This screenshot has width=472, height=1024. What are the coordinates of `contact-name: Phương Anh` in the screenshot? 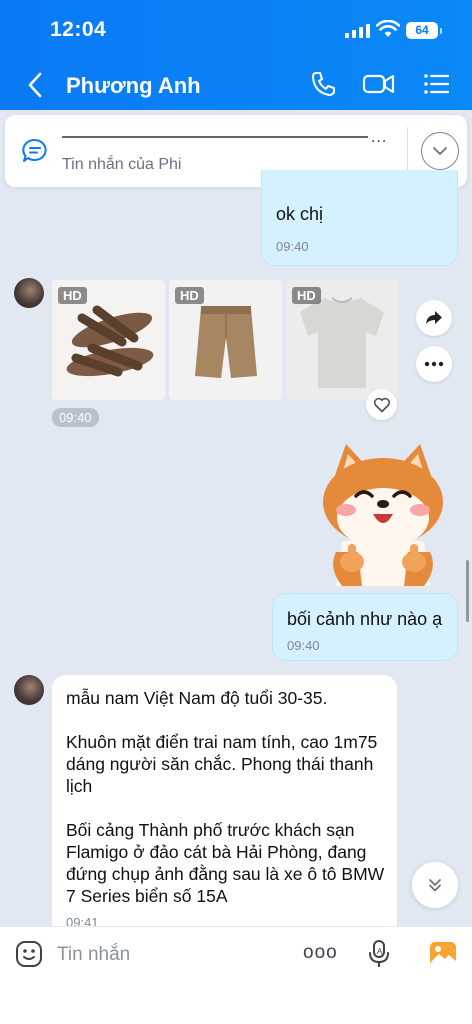 It's located at (133, 86).